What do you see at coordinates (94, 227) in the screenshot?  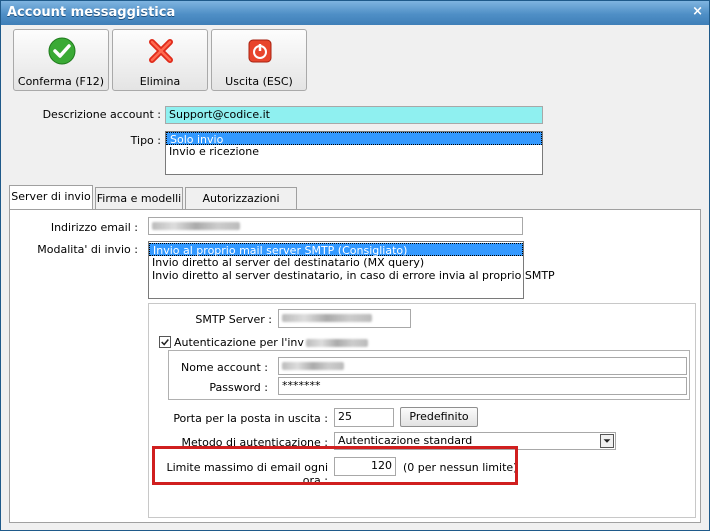 I see `email-label: Indirizzo email :` at bounding box center [94, 227].